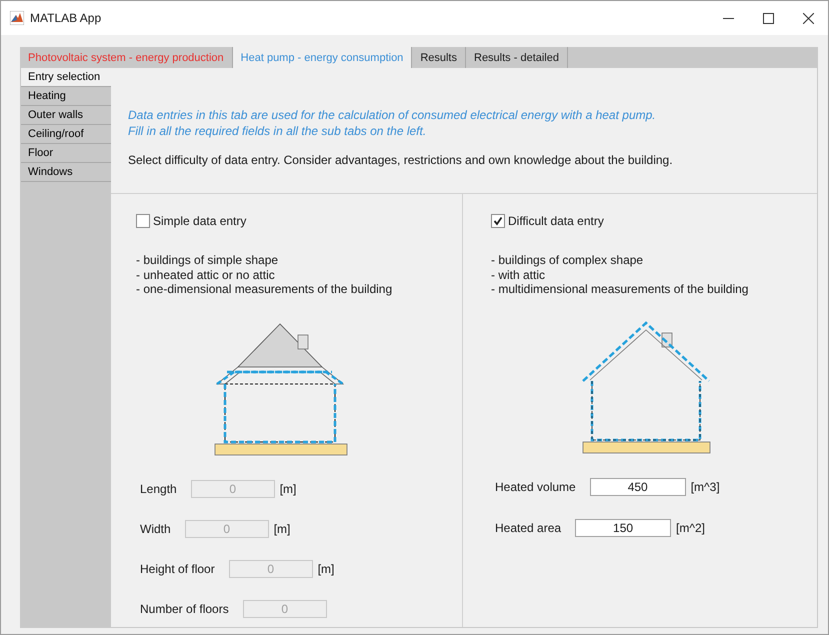  What do you see at coordinates (392, 123) in the screenshot?
I see `info-text: Data entries in this tab are used for the calculation of consumed electrical energy with a heat pump. Fill in all the required fields in all the sub tabs on the left.` at bounding box center [392, 123].